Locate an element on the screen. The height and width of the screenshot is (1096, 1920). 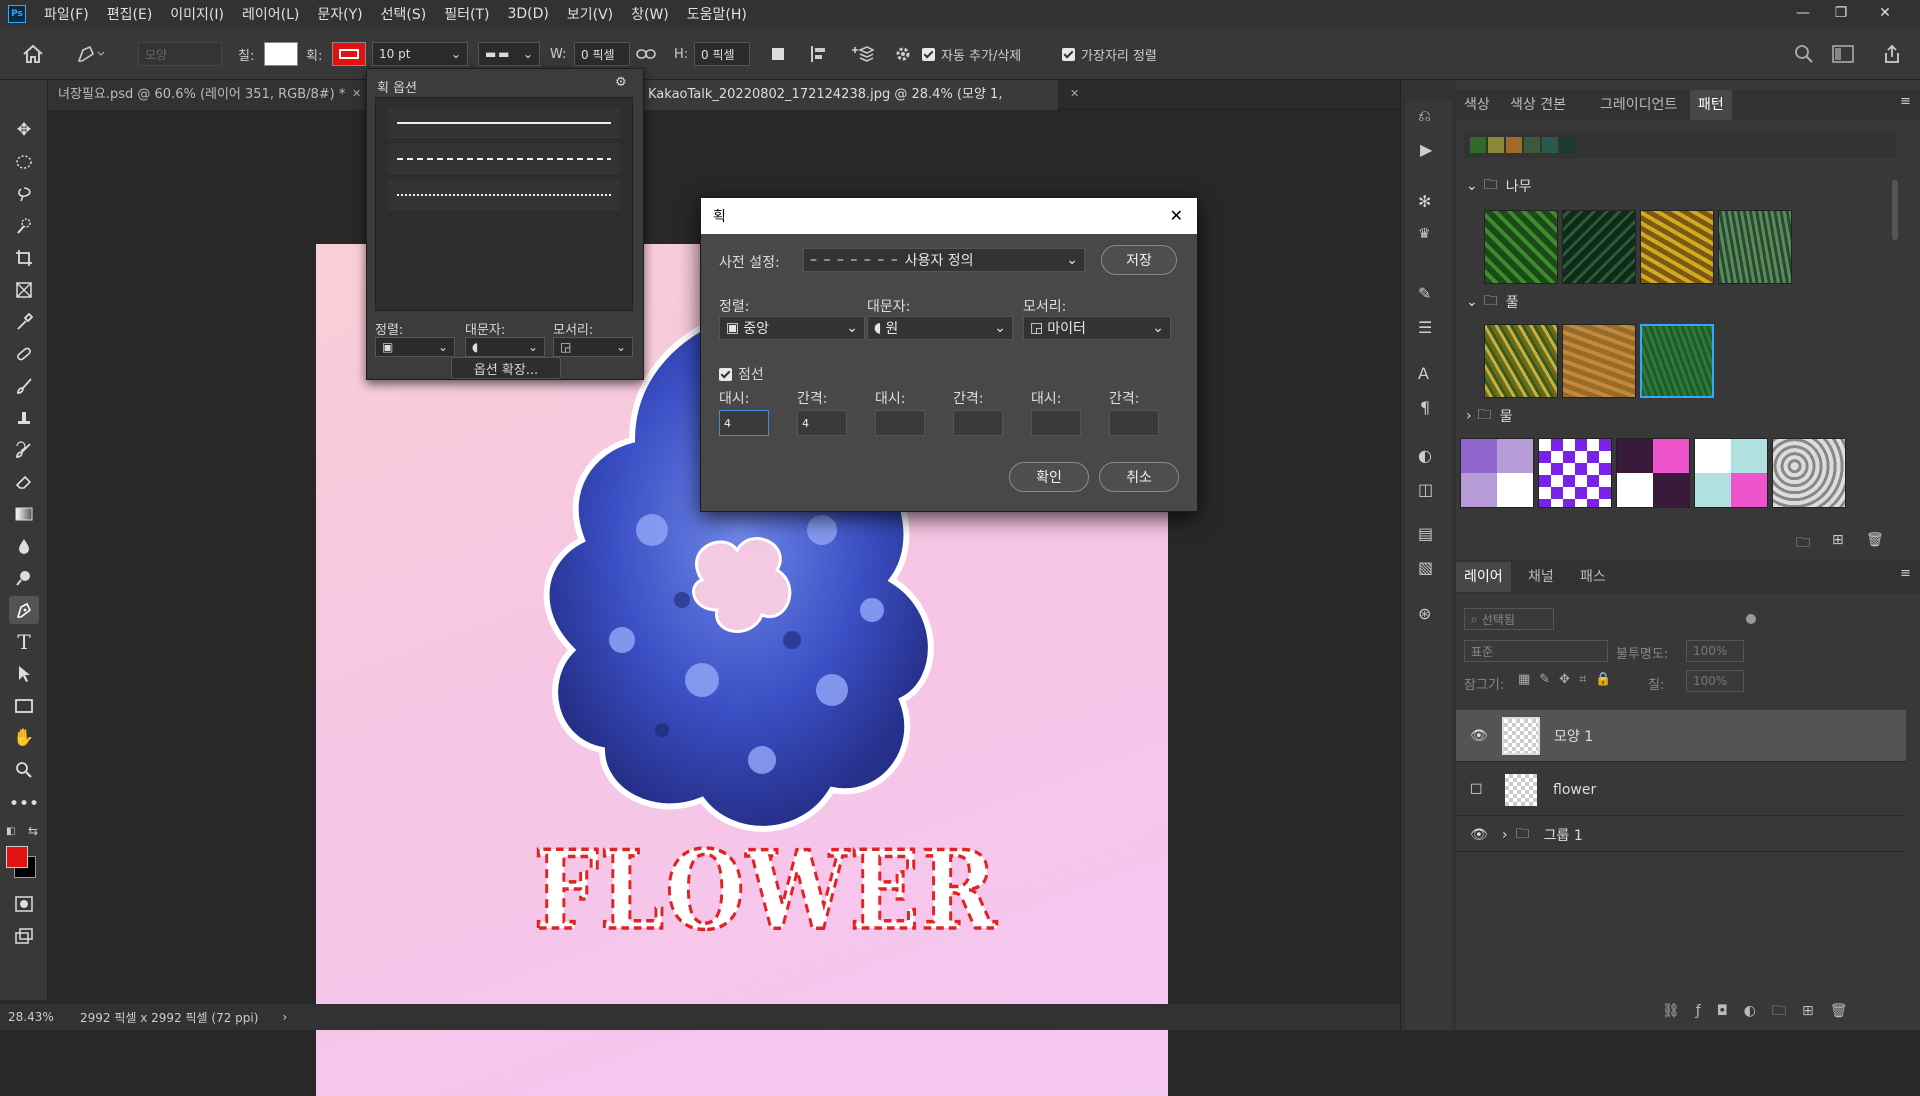
save-button: 저장 is located at coordinates (1139, 260).